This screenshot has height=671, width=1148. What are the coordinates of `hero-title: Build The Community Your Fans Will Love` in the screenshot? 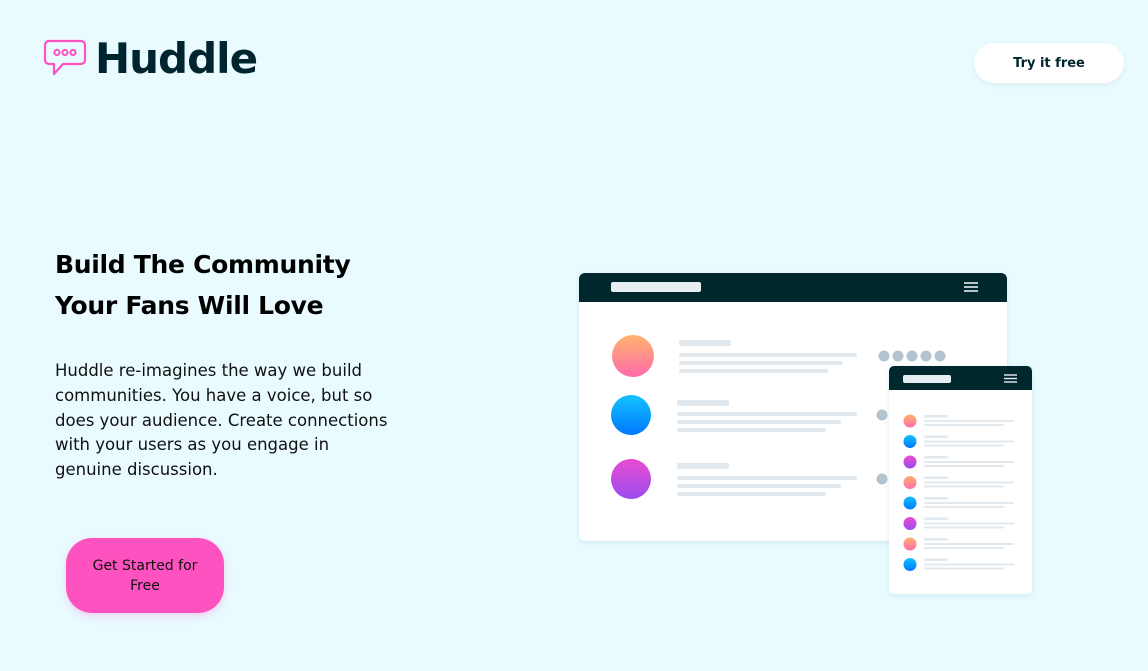 It's located at (255, 285).